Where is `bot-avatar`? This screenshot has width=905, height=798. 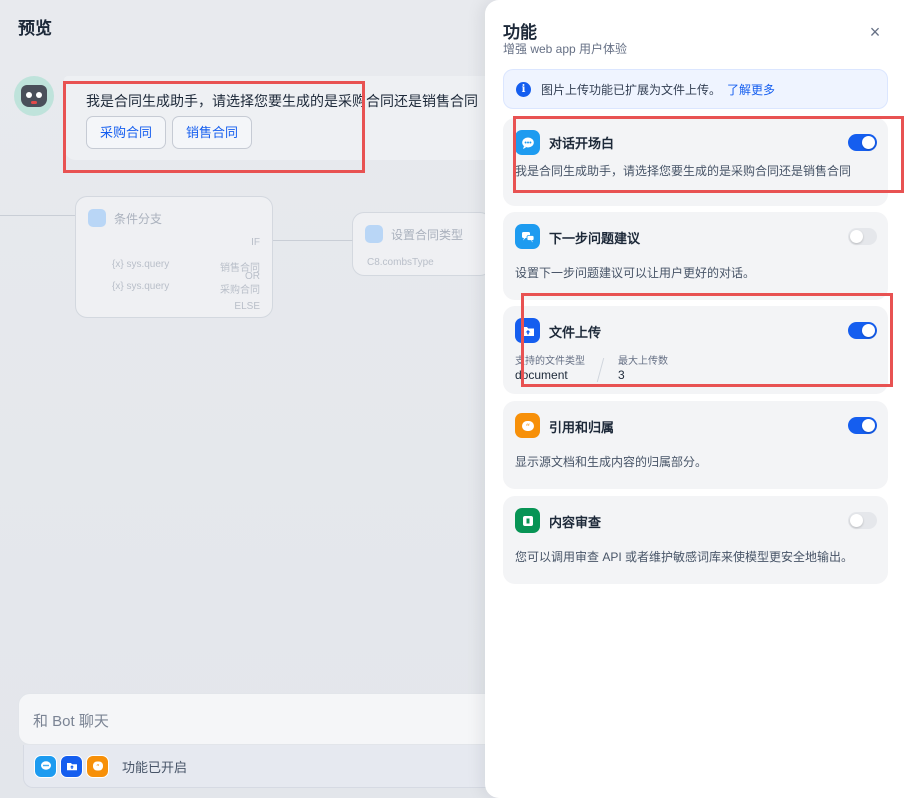 bot-avatar is located at coordinates (34, 96).